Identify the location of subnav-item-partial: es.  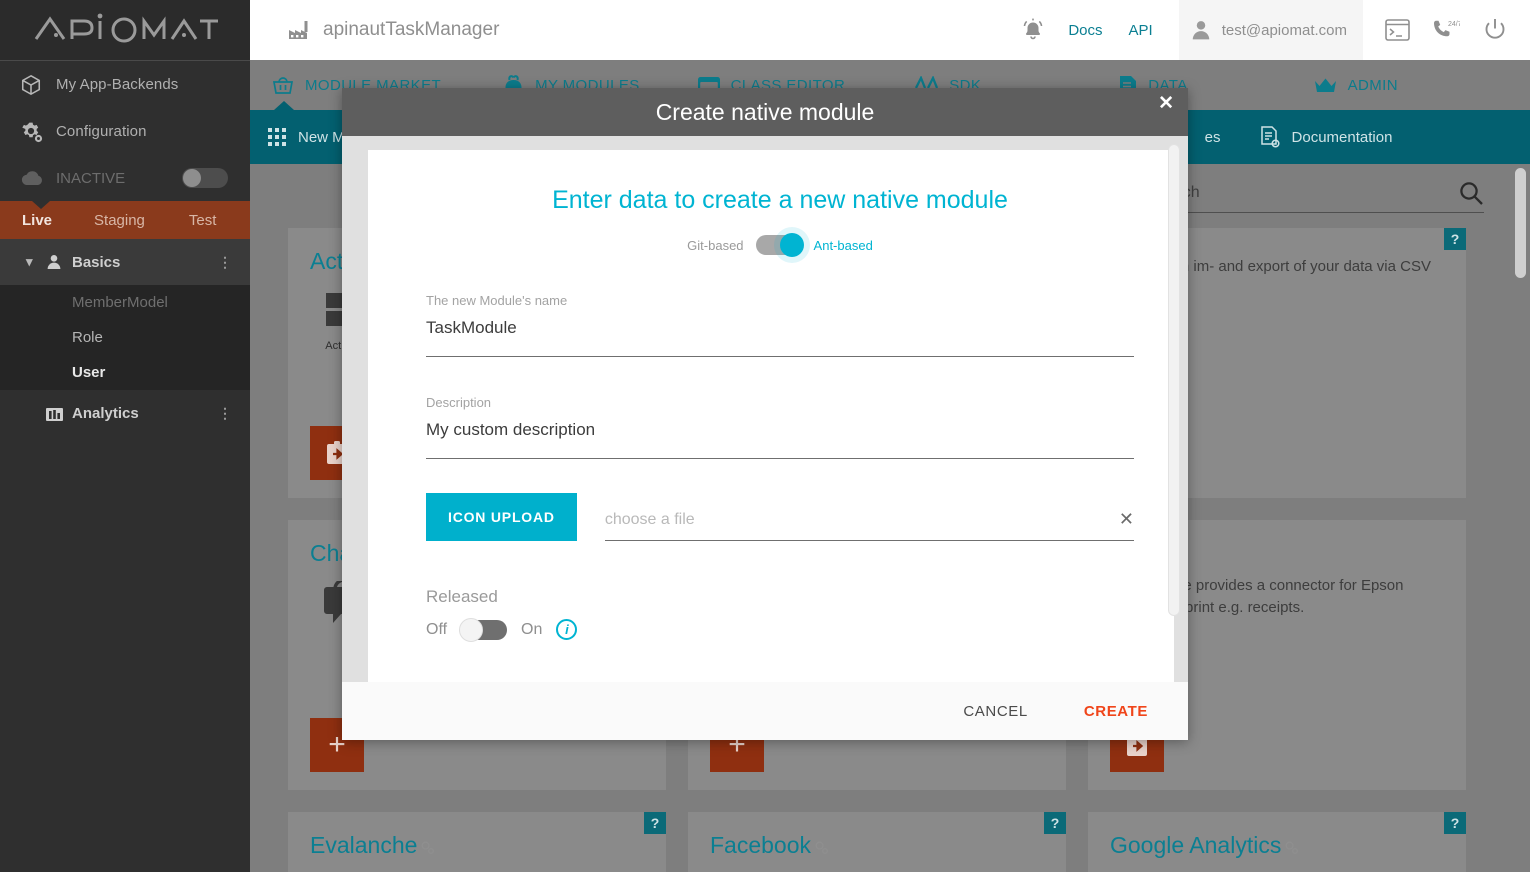
(1213, 137).